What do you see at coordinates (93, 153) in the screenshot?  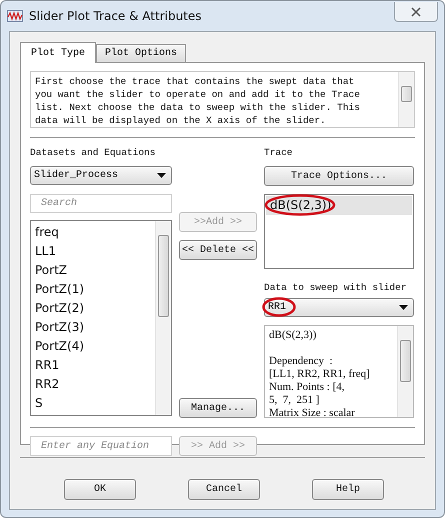 I see `datasets-label: Datasets and Equations` at bounding box center [93, 153].